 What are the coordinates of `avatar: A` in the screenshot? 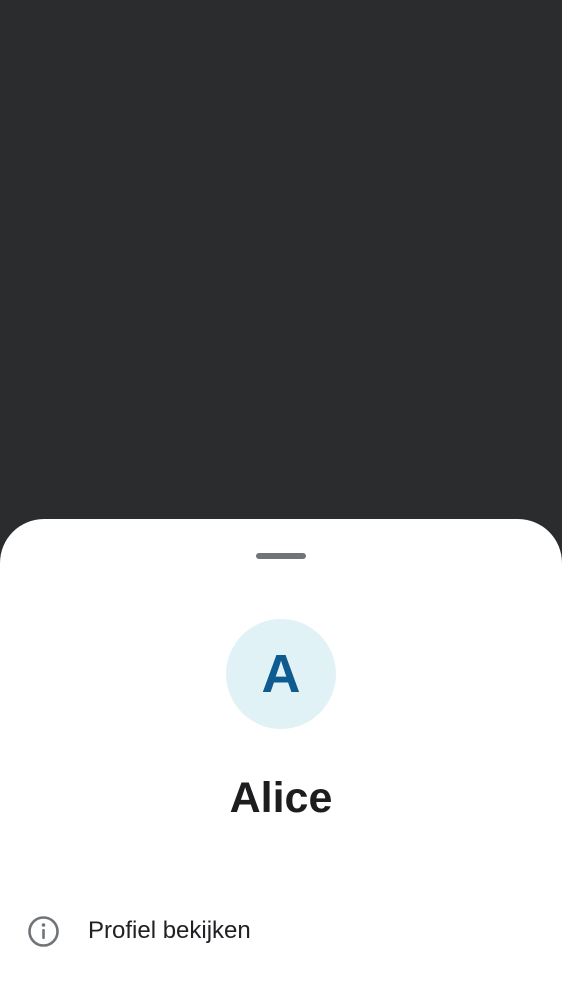 It's located at (281, 674).